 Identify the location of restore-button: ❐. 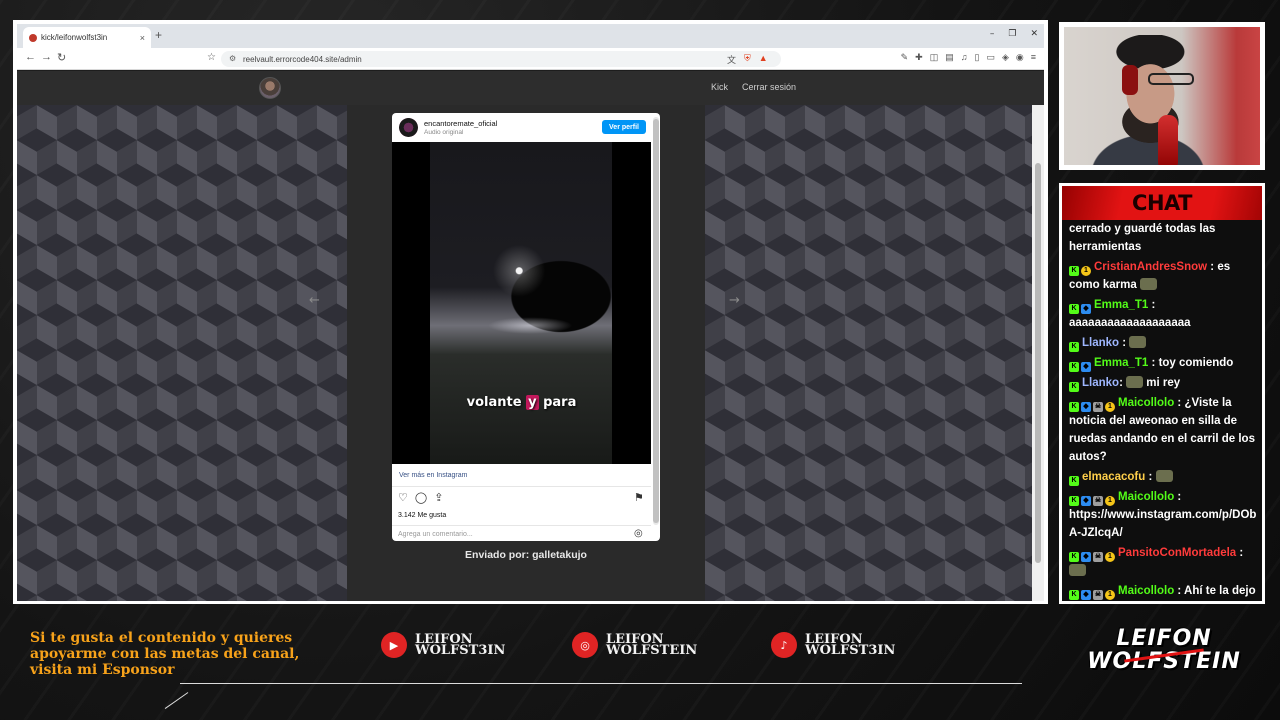
(1012, 34).